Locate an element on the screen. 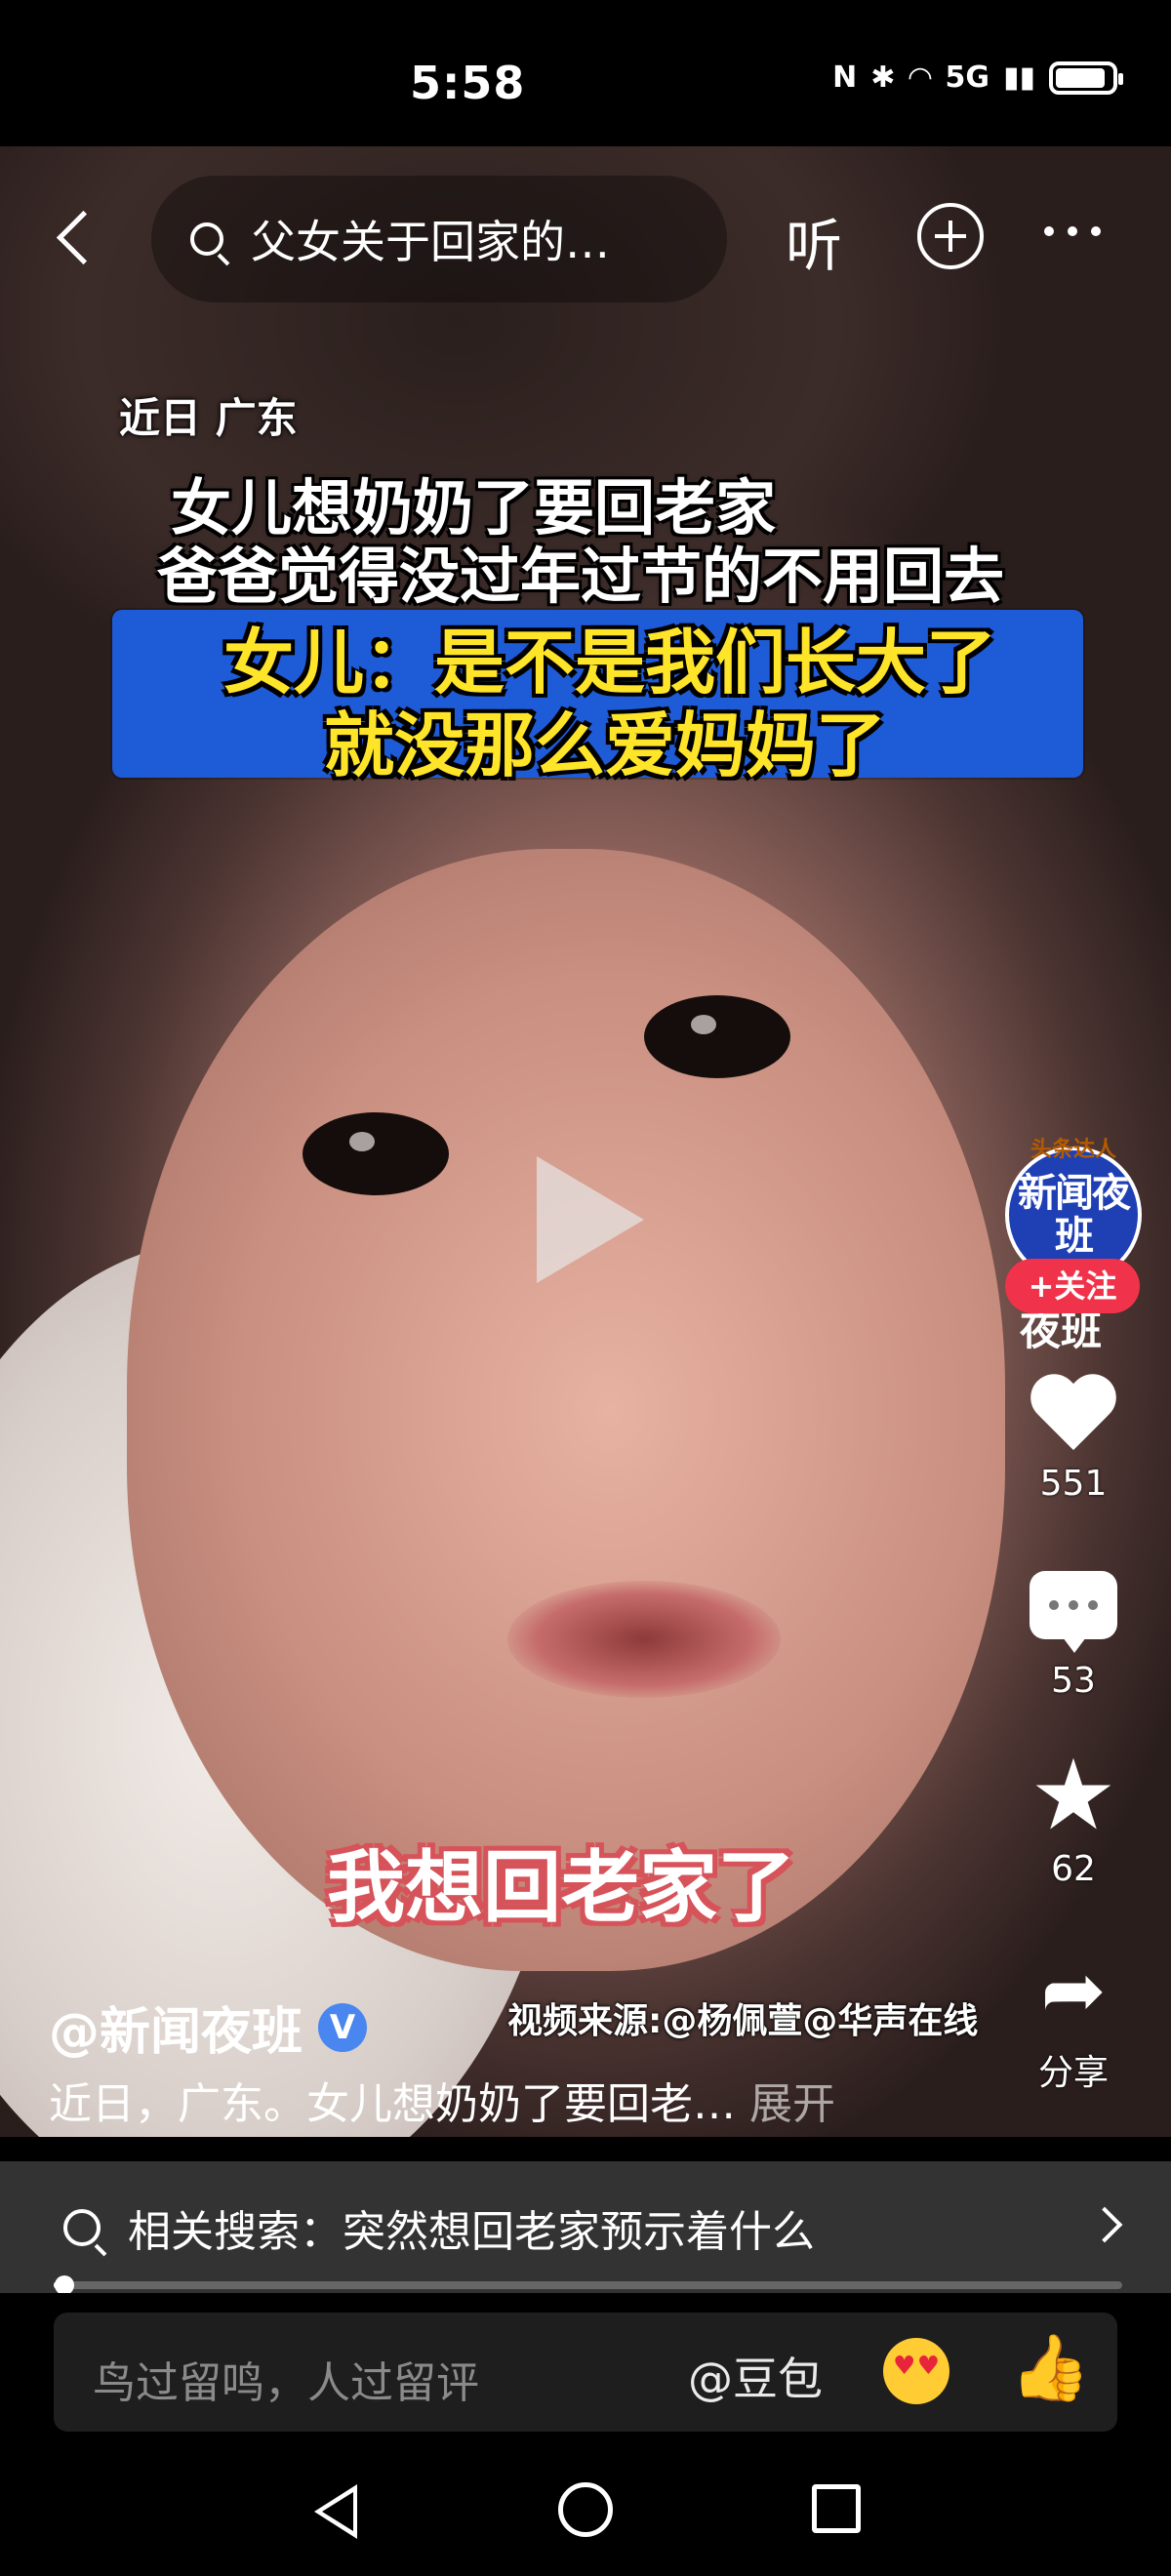 This screenshot has width=1171, height=2576. nav-back-icon is located at coordinates (335, 2511).